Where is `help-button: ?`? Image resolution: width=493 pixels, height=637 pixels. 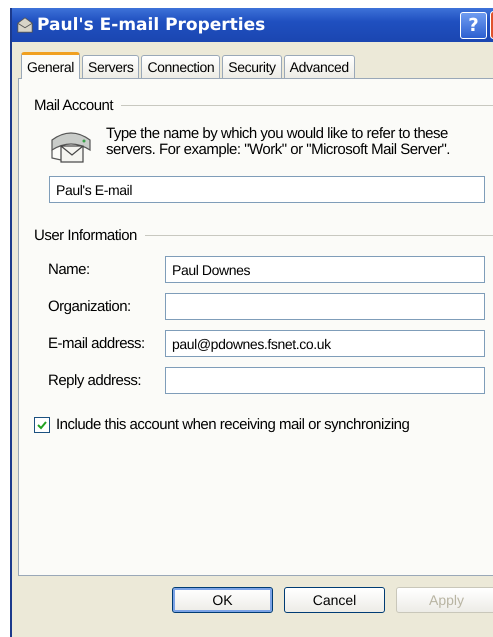 help-button: ? is located at coordinates (473, 25).